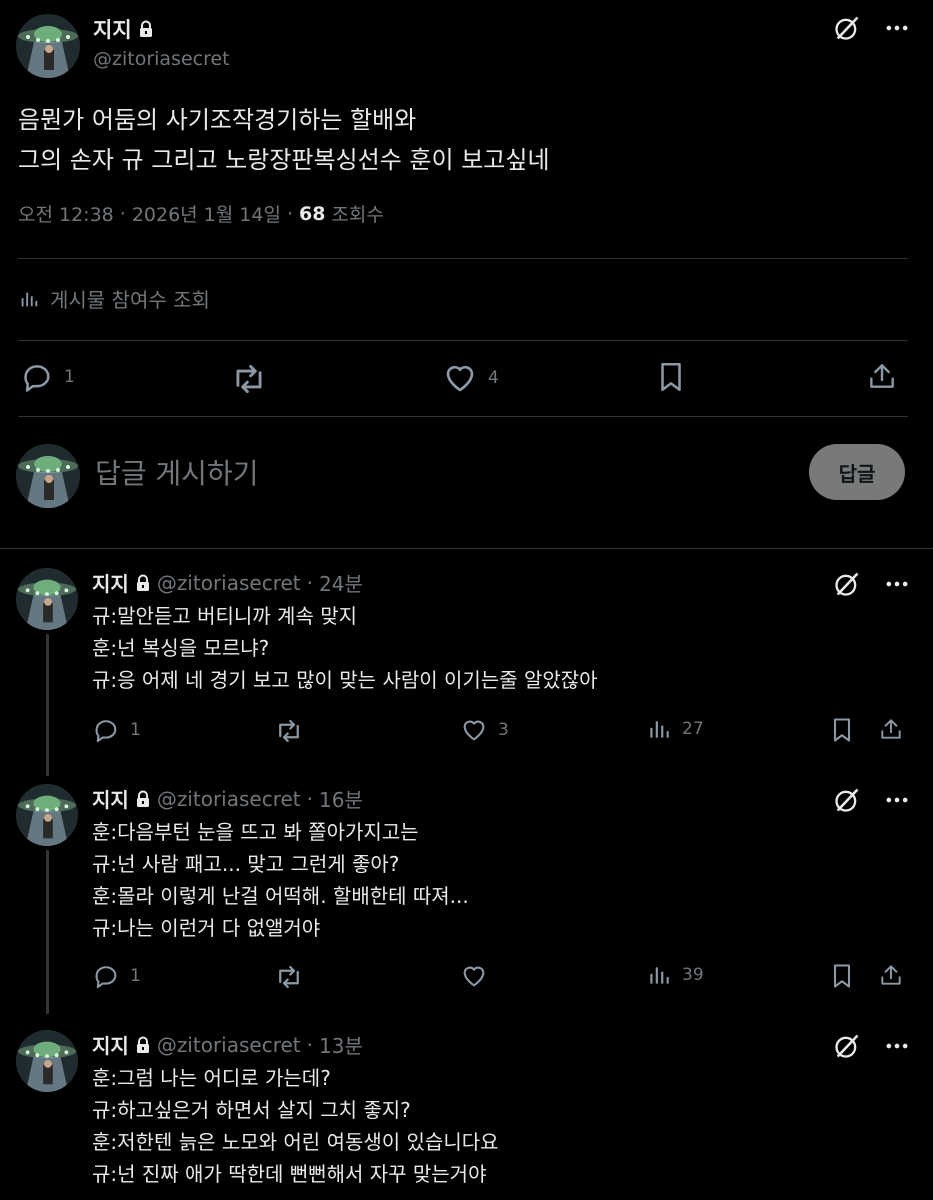  What do you see at coordinates (693, 729) in the screenshot?
I see `views-count: 27` at bounding box center [693, 729].